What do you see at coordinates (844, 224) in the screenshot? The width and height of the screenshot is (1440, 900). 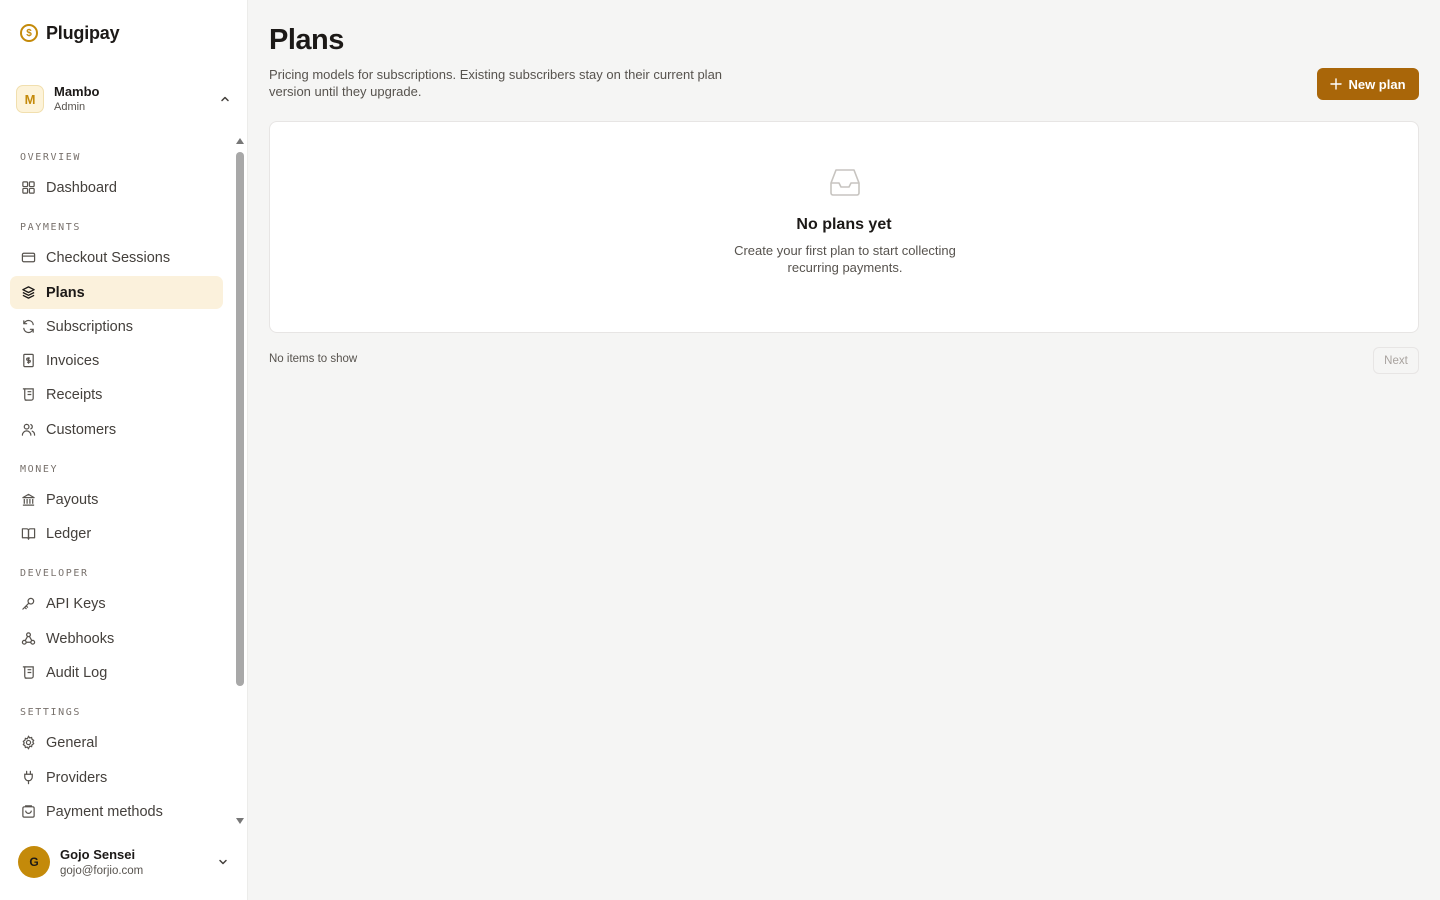 I see `empty-state-title: No plans yet` at bounding box center [844, 224].